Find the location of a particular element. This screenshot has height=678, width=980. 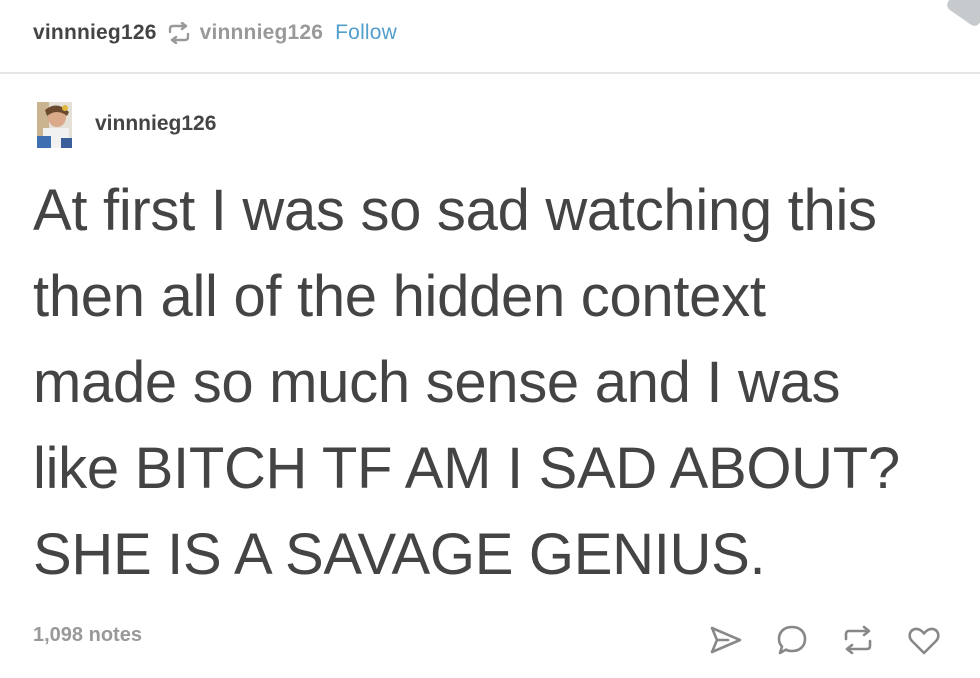

reblogger-name: vinnnieg126 is located at coordinates (95, 33).